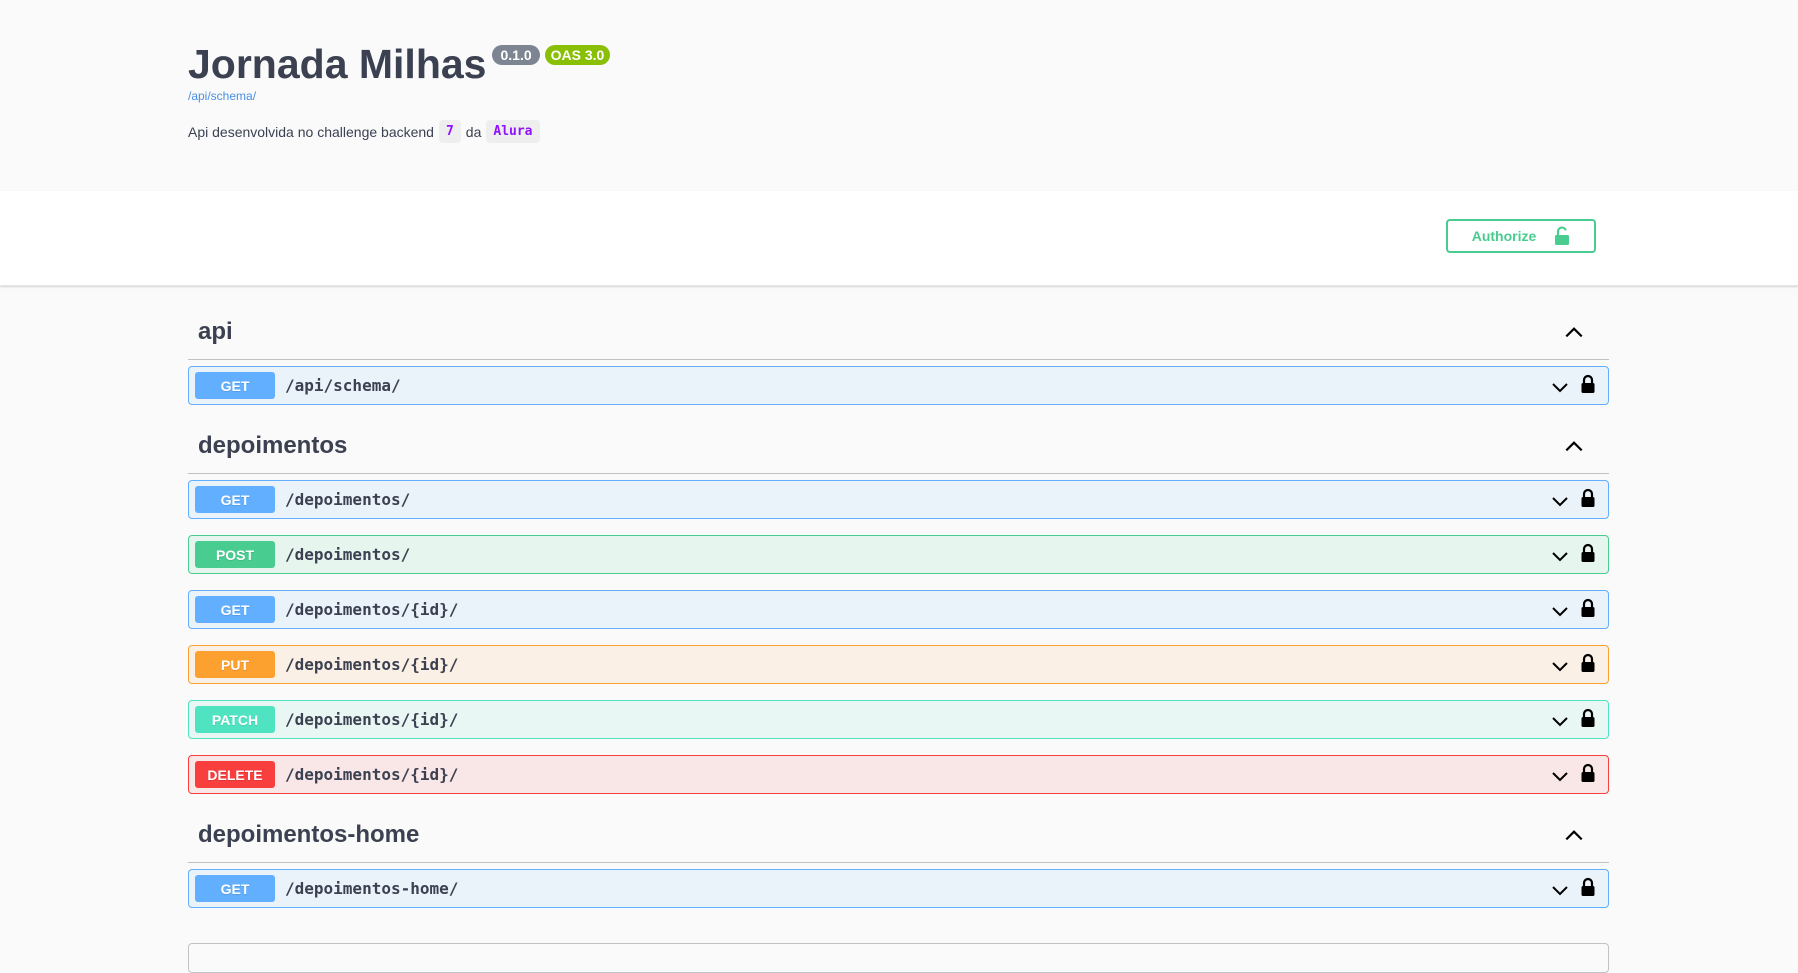  I want to click on operation-get: GET/depoimentos/{id}/, so click(898, 609).